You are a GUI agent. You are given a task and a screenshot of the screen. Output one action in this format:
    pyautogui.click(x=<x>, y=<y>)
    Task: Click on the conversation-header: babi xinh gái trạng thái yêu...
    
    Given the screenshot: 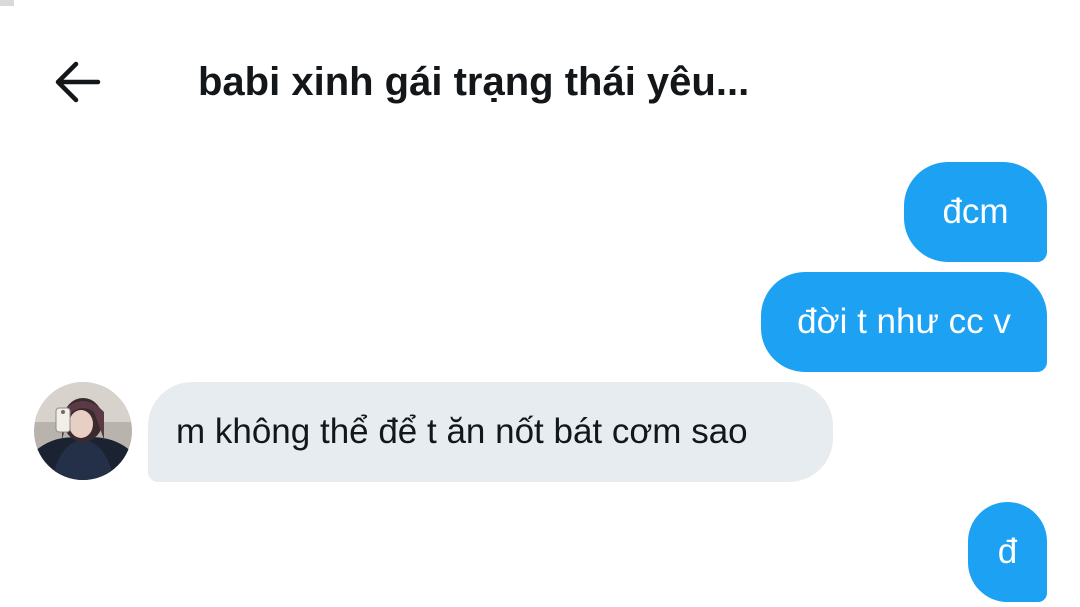 What is the action you would take?
    pyautogui.click(x=540, y=82)
    